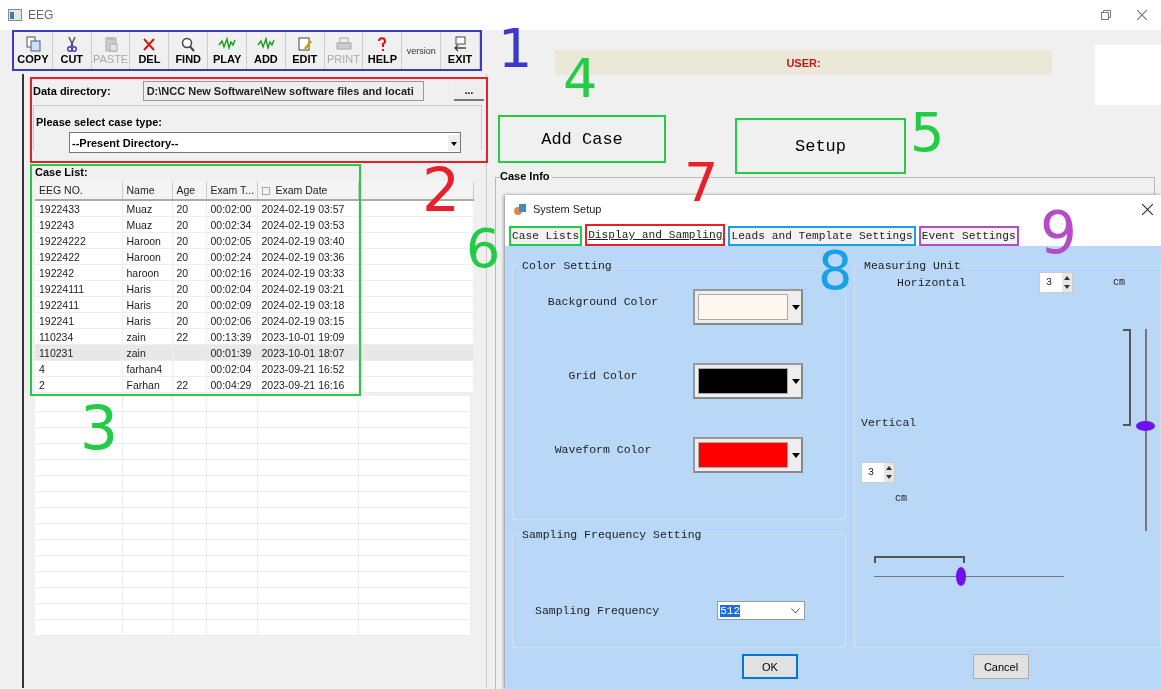 The width and height of the screenshot is (1161, 689). What do you see at coordinates (33, 50) in the screenshot?
I see `toolbar-button: COPY` at bounding box center [33, 50].